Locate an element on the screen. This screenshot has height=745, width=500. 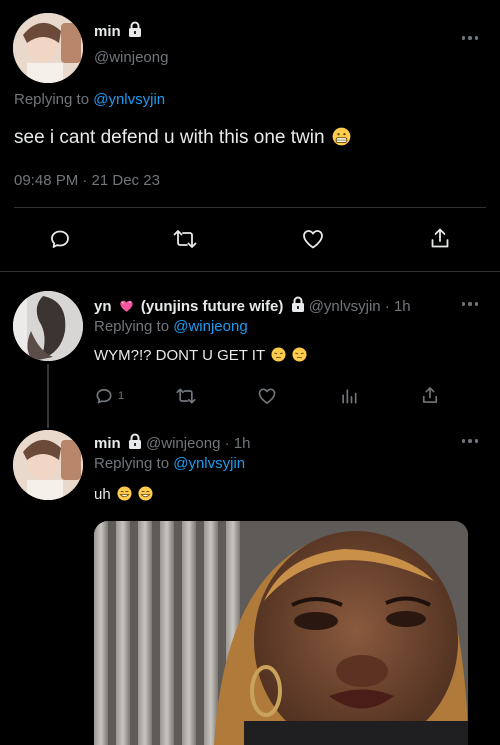
analytics-button is located at coordinates (349, 396).